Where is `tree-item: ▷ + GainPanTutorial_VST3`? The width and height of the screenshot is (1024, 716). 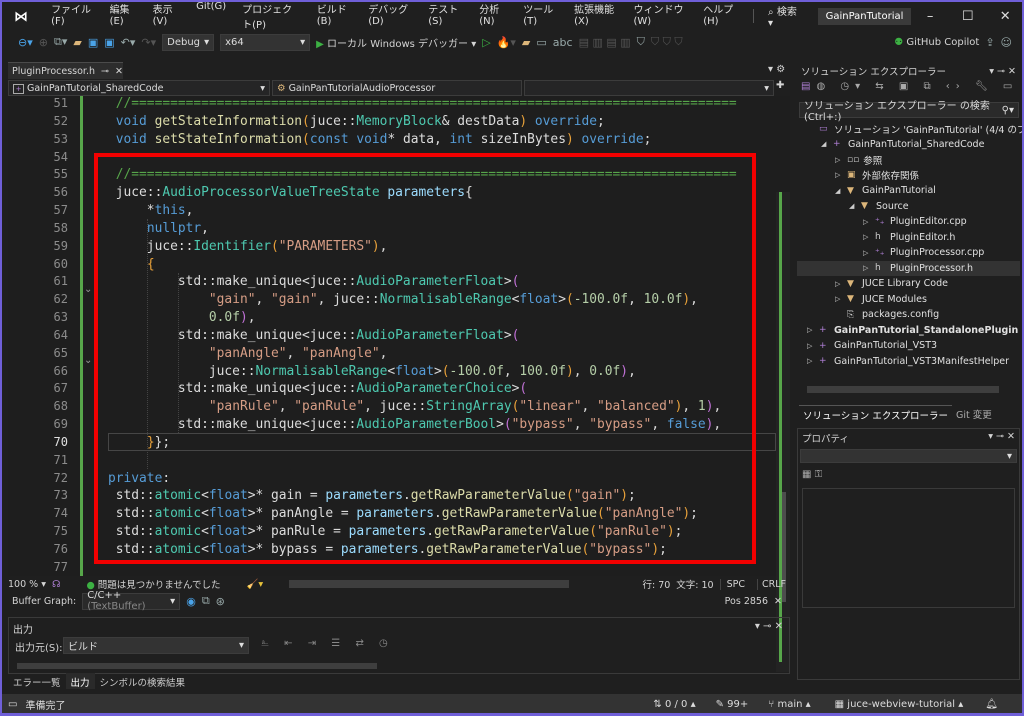
tree-item: ▷ + GainPanTutorial_VST3 is located at coordinates (872, 346).